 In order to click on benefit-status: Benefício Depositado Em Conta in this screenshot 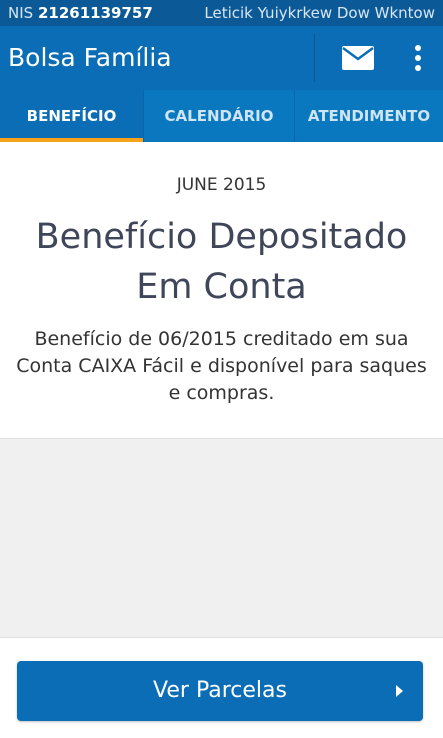, I will do `click(221, 262)`.